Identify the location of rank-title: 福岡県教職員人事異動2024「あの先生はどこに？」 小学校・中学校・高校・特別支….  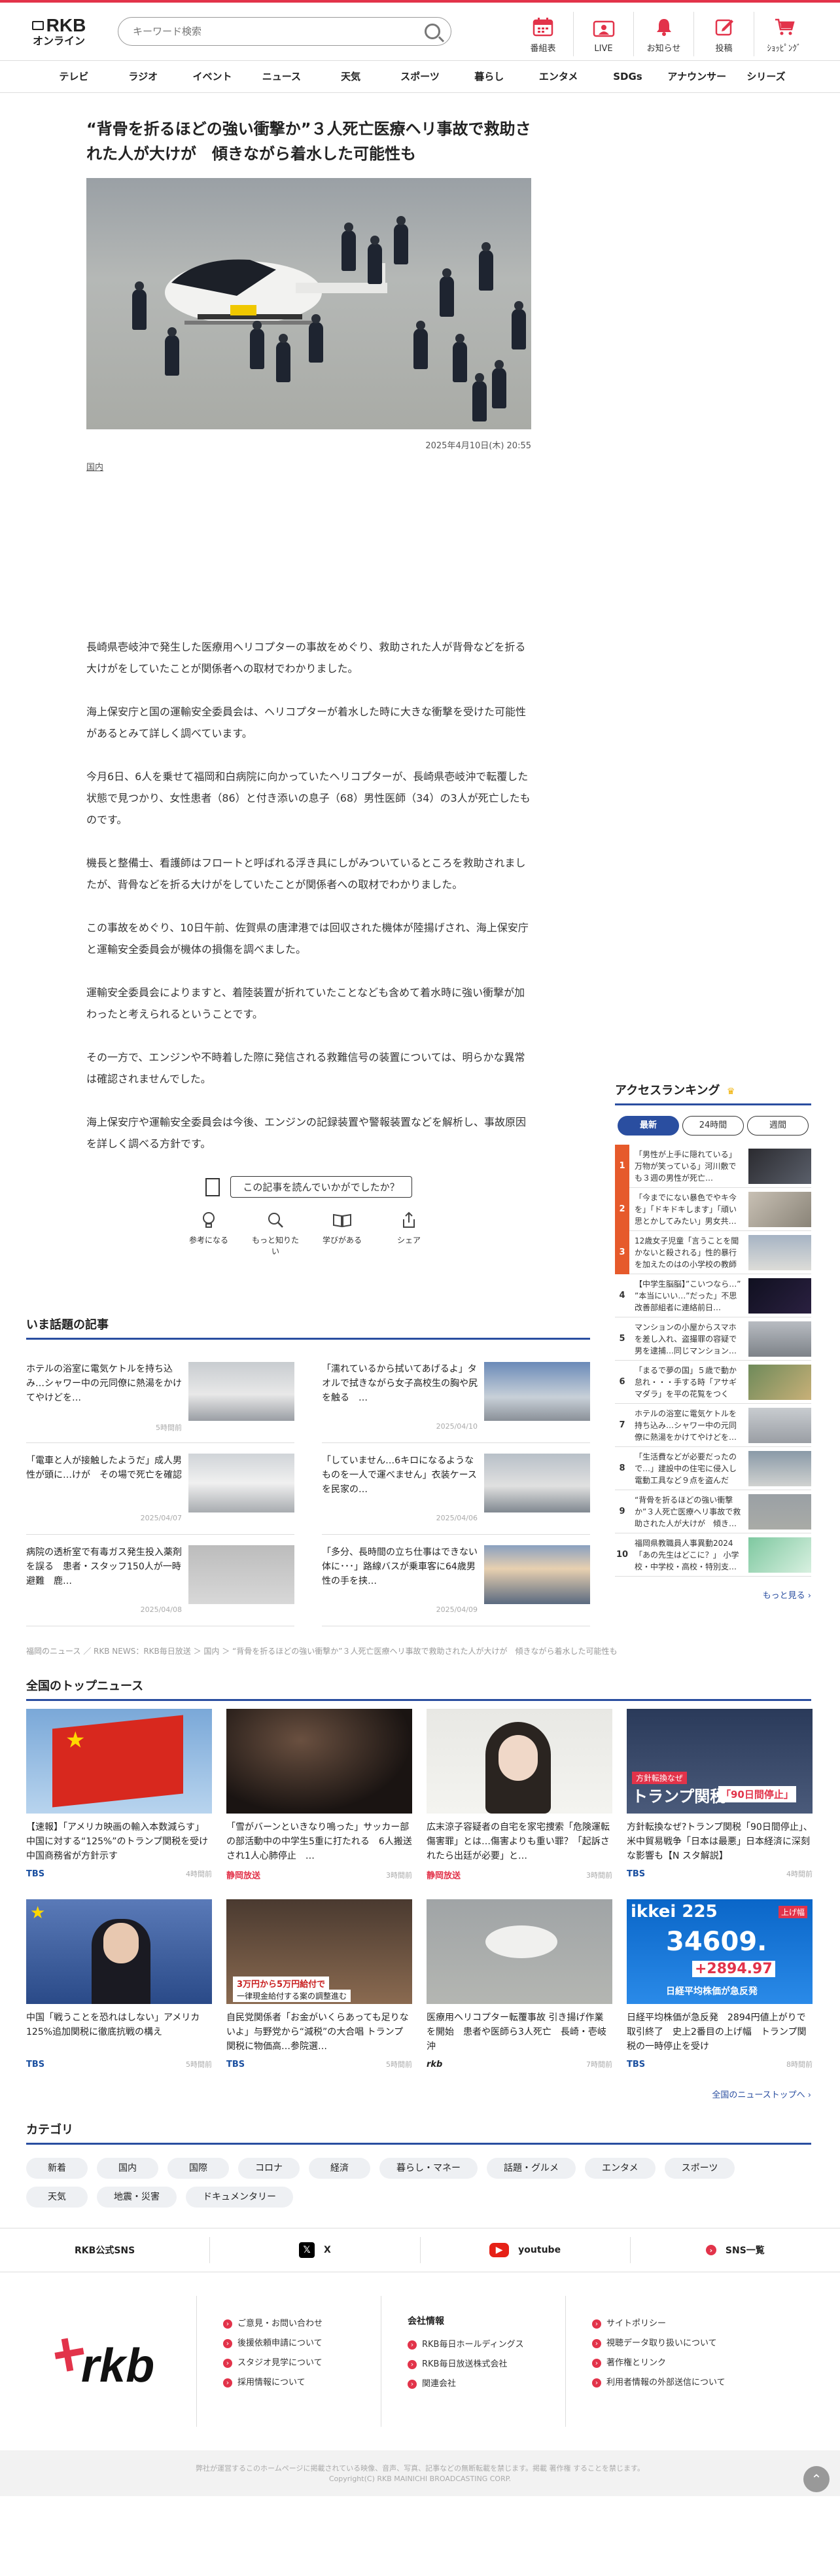
(687, 1554).